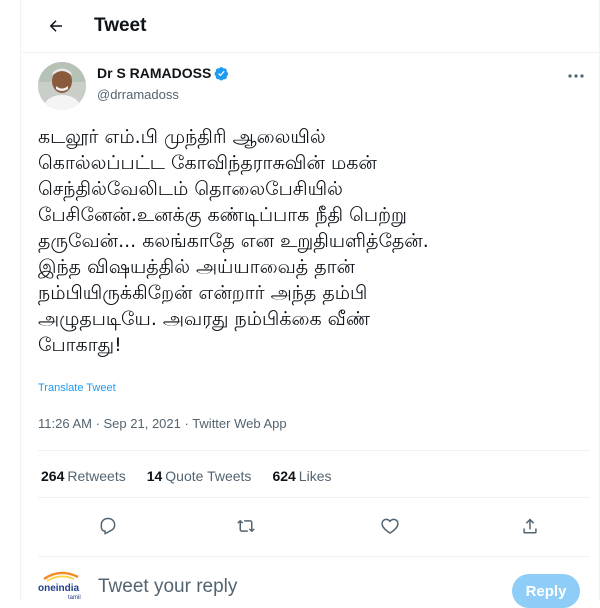 This screenshot has height=608, width=600. What do you see at coordinates (208, 476) in the screenshot?
I see `quotes-label: Quote Tweets` at bounding box center [208, 476].